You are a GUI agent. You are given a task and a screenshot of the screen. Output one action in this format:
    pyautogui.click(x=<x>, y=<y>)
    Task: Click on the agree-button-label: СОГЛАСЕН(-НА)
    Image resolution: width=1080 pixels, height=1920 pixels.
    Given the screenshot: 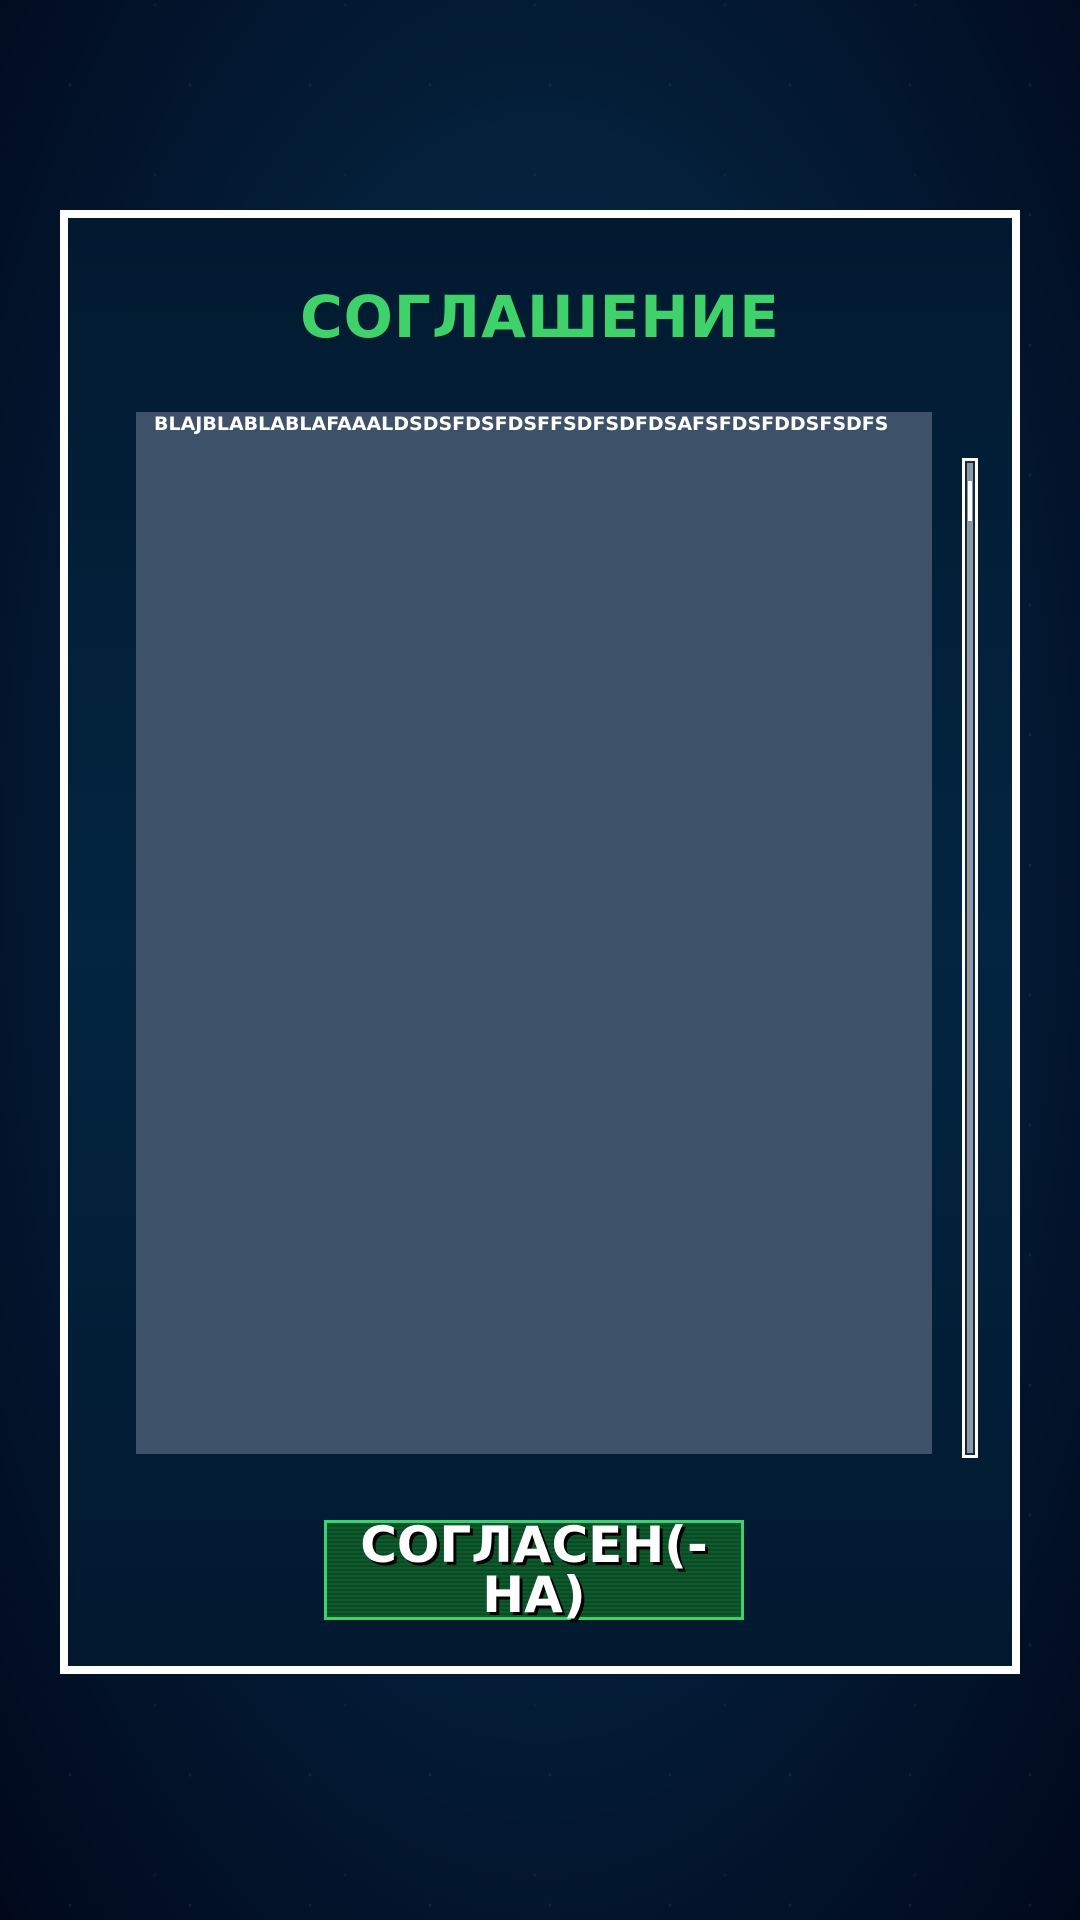 What is the action you would take?
    pyautogui.click(x=534, y=1570)
    